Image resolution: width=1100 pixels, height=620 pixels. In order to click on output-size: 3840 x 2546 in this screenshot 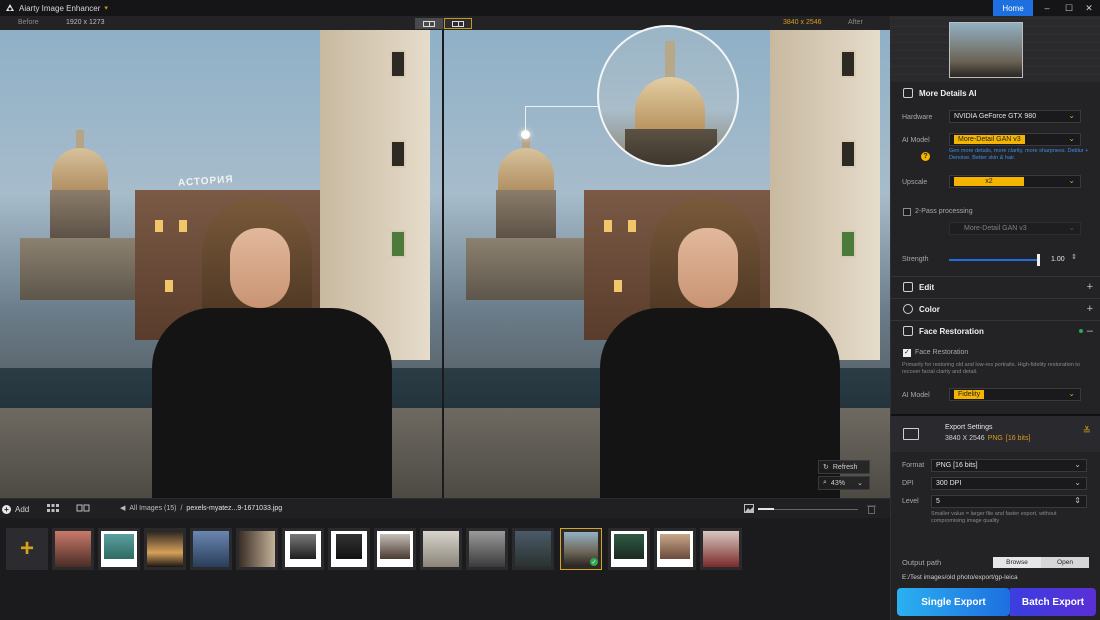, I will do `click(802, 22)`.